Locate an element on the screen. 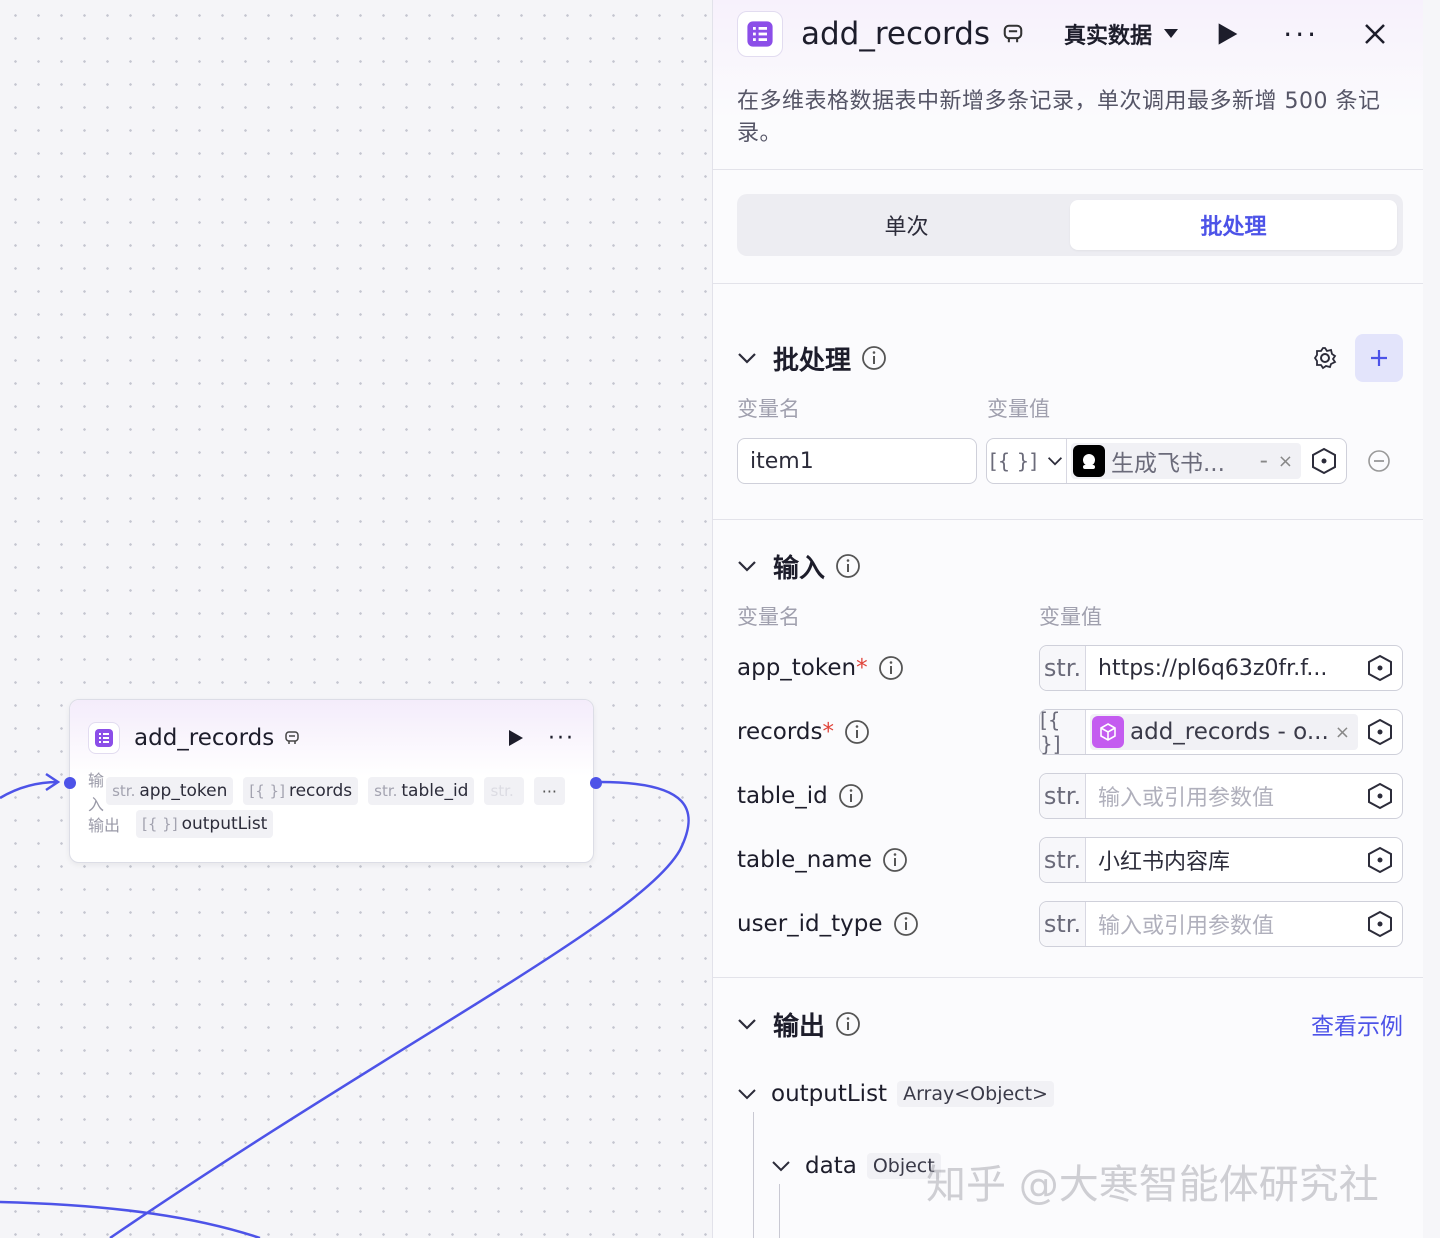 The width and height of the screenshot is (1440, 1238). close-icon is located at coordinates (1375, 34).